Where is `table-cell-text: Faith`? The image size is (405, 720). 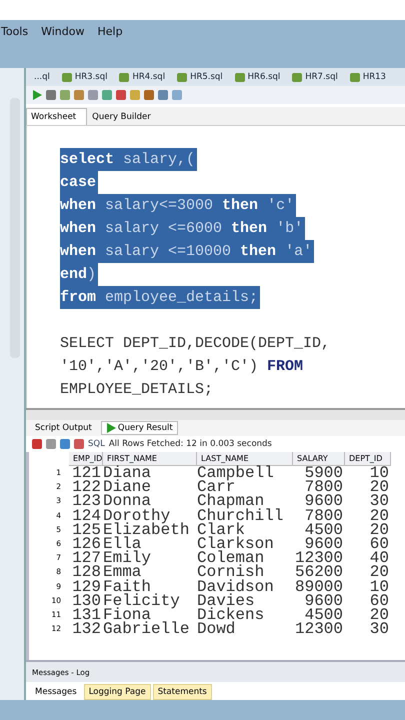
table-cell-text: Faith is located at coordinates (127, 587).